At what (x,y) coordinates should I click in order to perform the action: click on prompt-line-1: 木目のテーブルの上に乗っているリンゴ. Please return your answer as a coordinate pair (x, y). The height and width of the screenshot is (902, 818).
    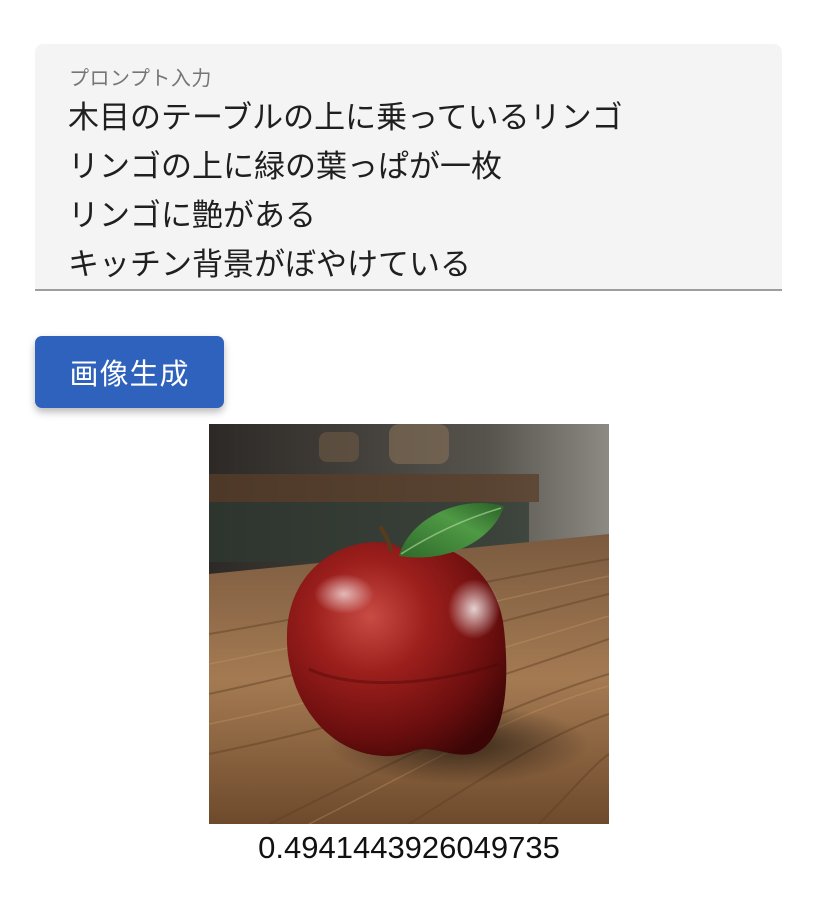
    Looking at the image, I should click on (345, 118).